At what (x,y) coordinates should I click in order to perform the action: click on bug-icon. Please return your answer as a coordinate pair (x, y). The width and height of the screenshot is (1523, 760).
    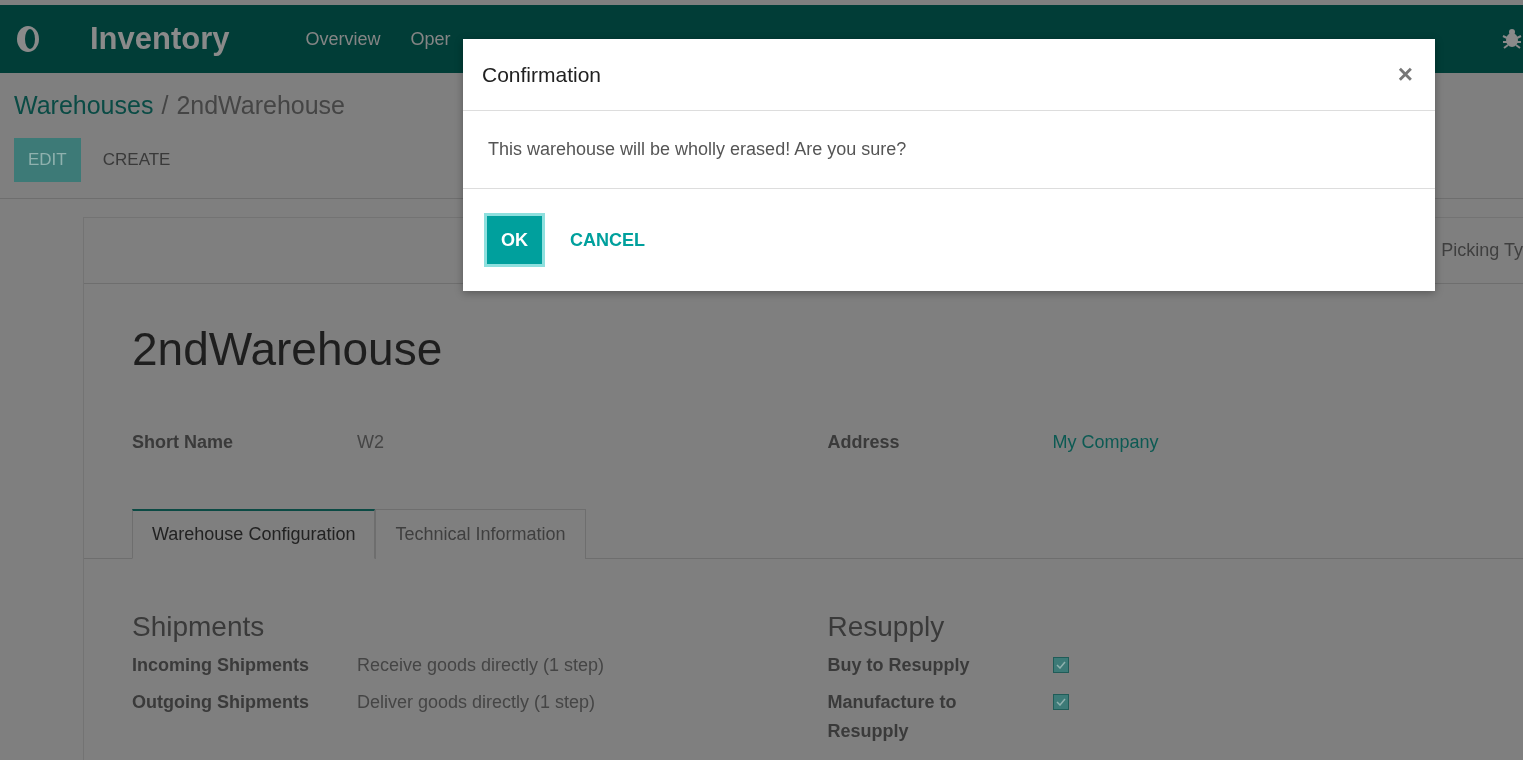
    Looking at the image, I should click on (1512, 38).